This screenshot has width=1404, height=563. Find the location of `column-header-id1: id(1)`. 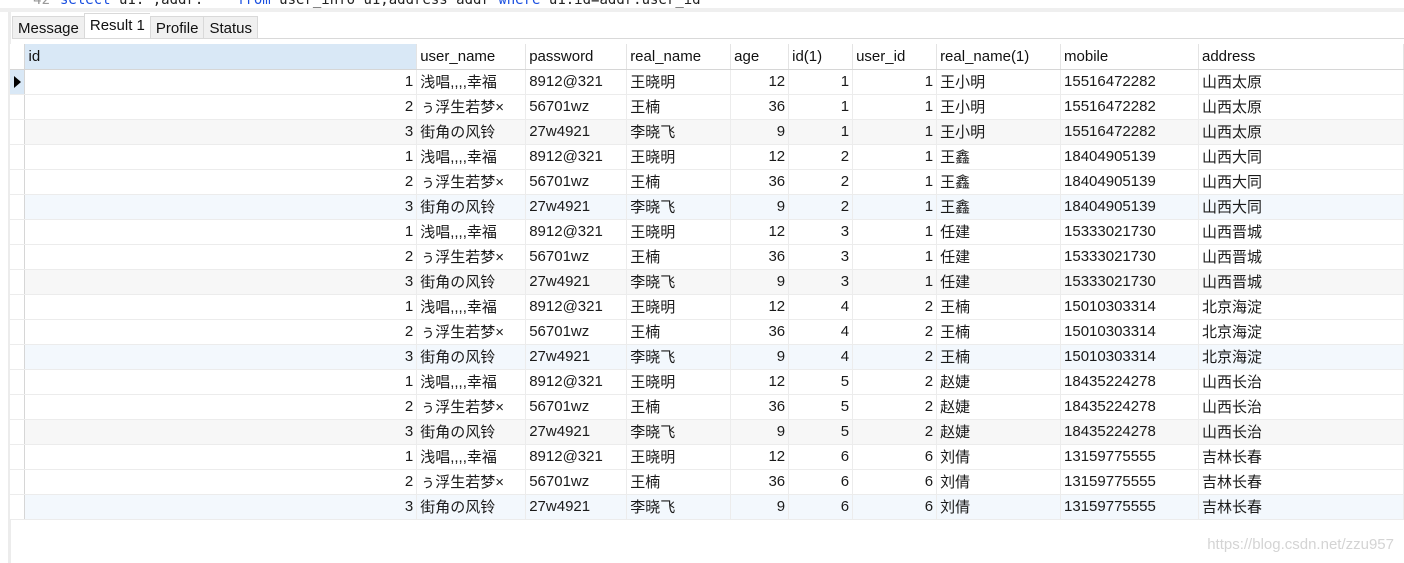

column-header-id1: id(1) is located at coordinates (821, 57).